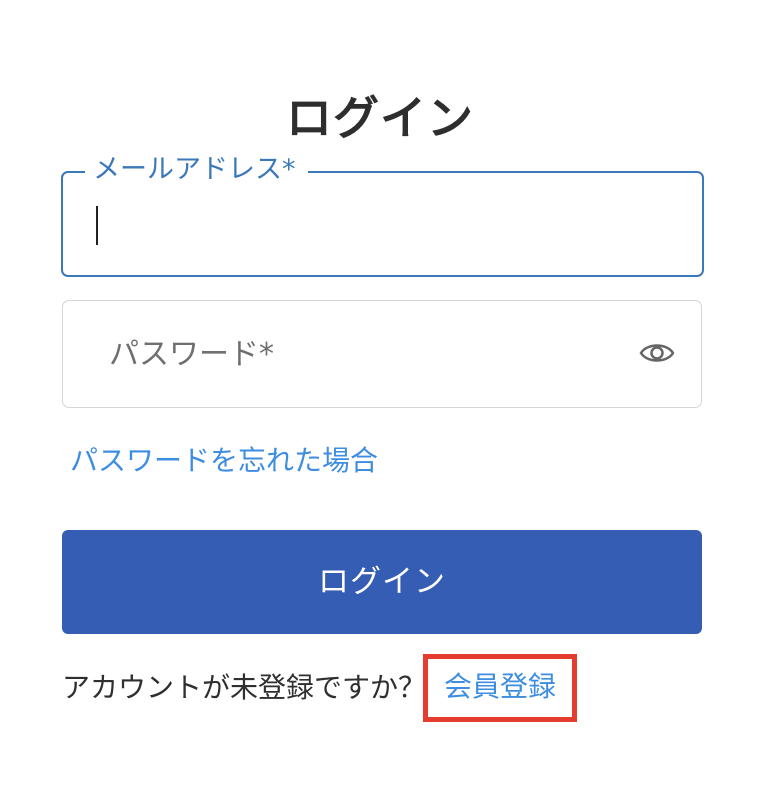 Image resolution: width=760 pixels, height=790 pixels. What do you see at coordinates (382, 582) in the screenshot?
I see `login-button: ログイン` at bounding box center [382, 582].